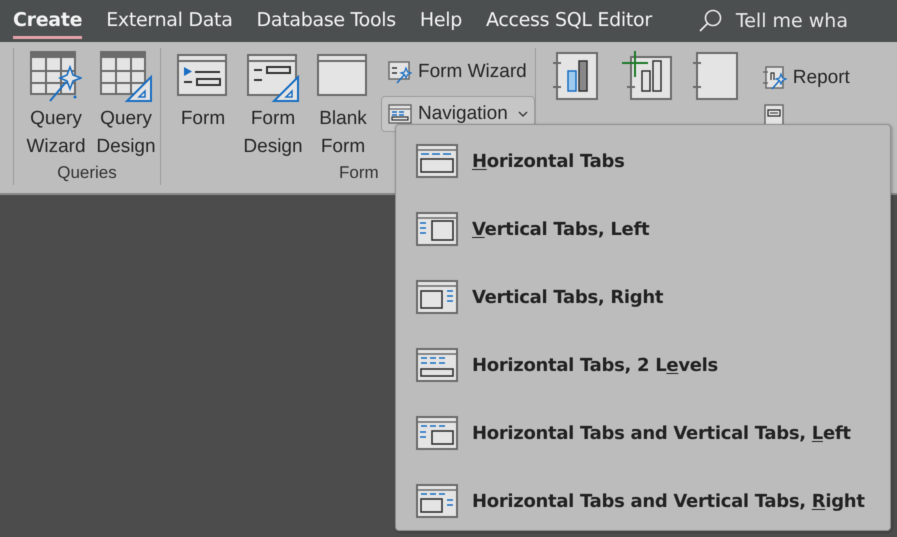 Image resolution: width=897 pixels, height=537 pixels. Describe the element at coordinates (47, 21) in the screenshot. I see `ribbon-tab: Create` at that location.